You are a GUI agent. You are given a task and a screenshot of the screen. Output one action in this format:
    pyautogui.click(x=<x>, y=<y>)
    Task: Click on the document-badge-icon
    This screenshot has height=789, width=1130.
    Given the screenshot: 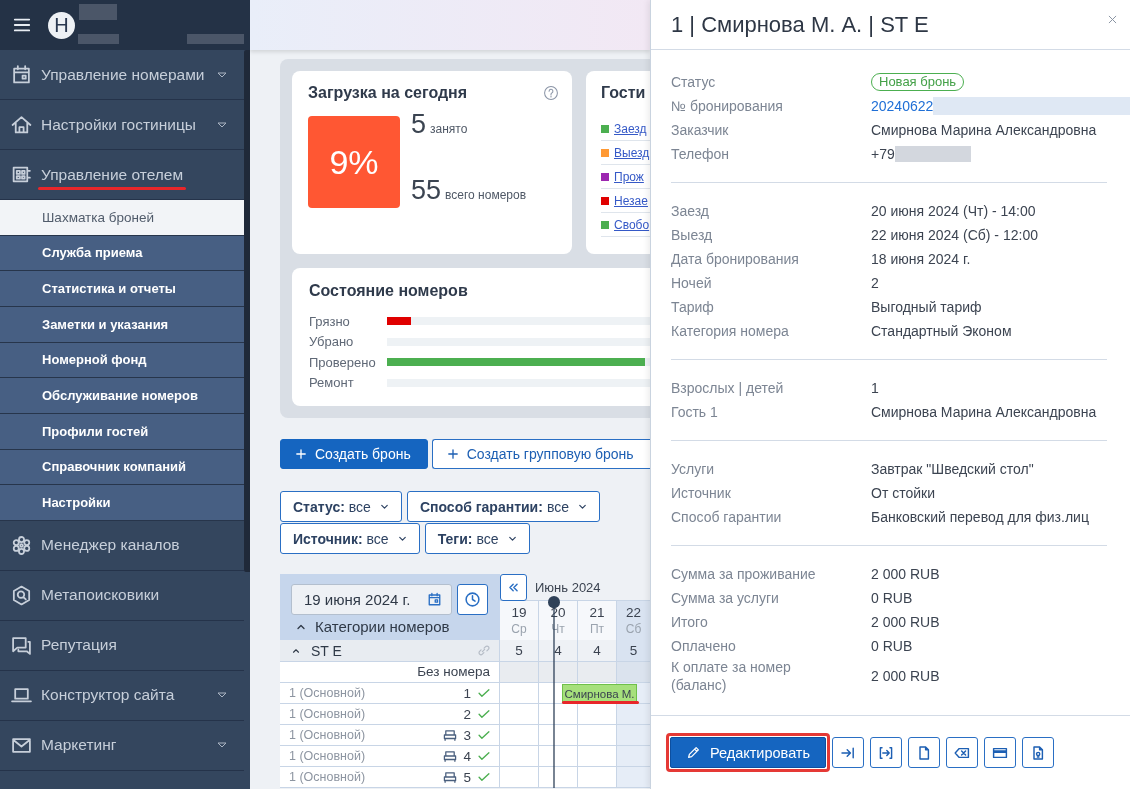 What is the action you would take?
    pyautogui.click(x=1038, y=752)
    